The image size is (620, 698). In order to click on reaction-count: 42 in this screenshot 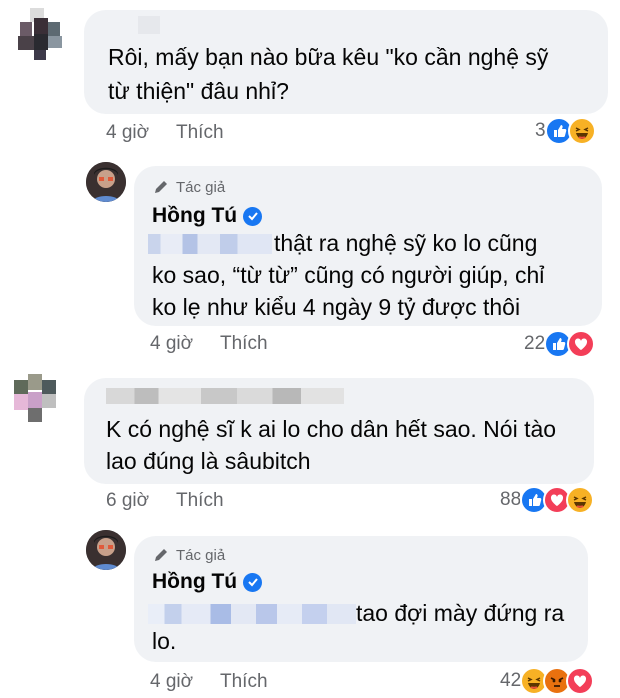, I will do `click(511, 680)`.